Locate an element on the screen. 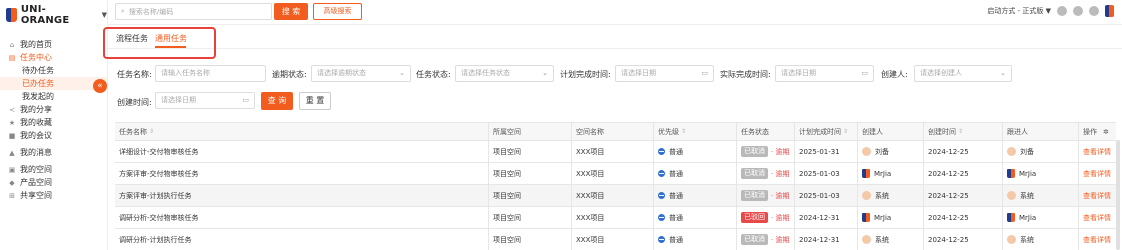  help-icon is located at coordinates (1078, 11).